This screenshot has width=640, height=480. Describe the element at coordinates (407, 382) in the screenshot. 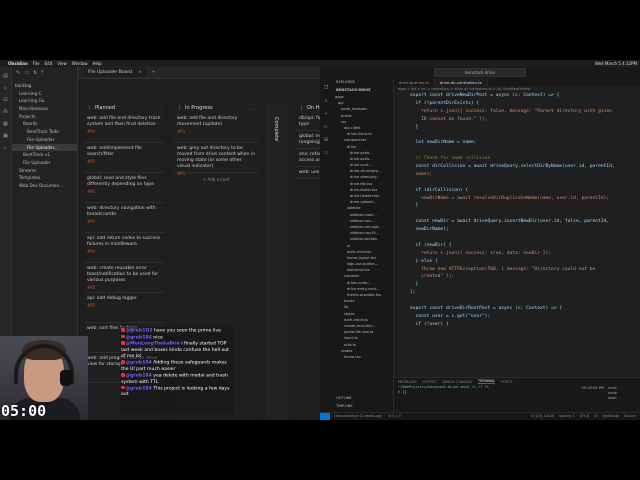

I see `panel-tab: PROBLEMS` at that location.